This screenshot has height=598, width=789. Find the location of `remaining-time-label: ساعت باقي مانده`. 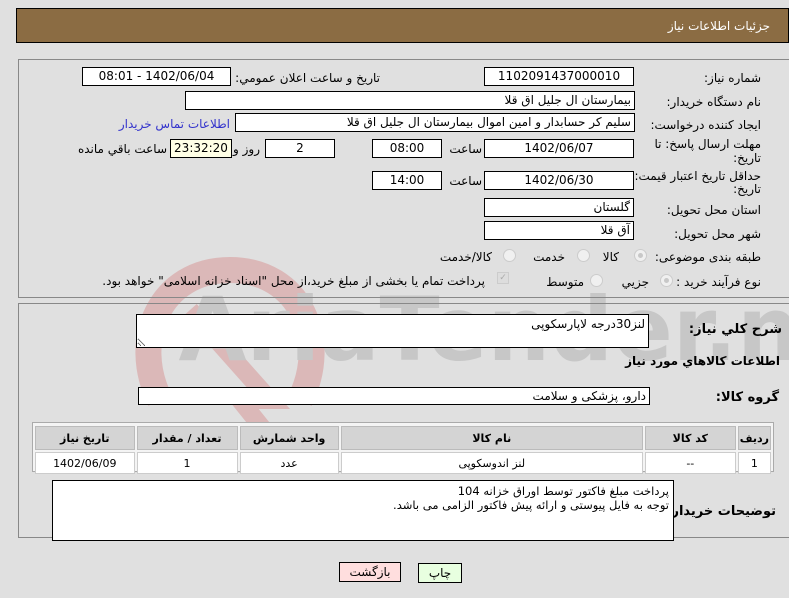

remaining-time-label: ساعت باقي مانده is located at coordinates (122, 149).